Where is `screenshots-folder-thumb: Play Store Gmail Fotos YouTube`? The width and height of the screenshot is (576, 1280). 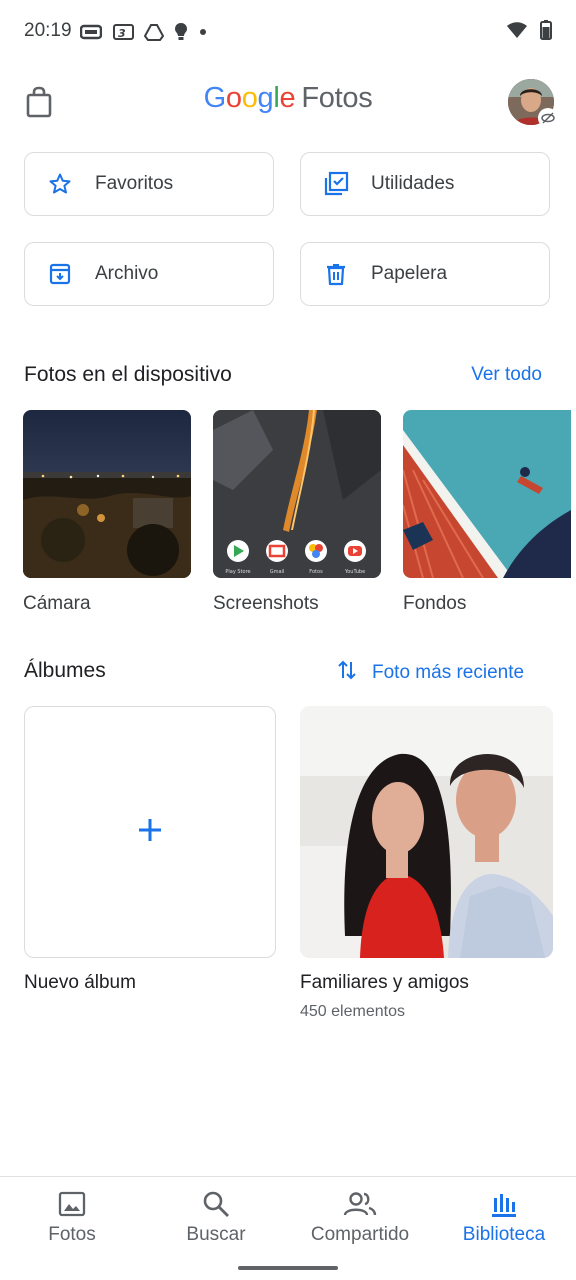
screenshots-folder-thumb: Play Store Gmail Fotos YouTube is located at coordinates (297, 494).